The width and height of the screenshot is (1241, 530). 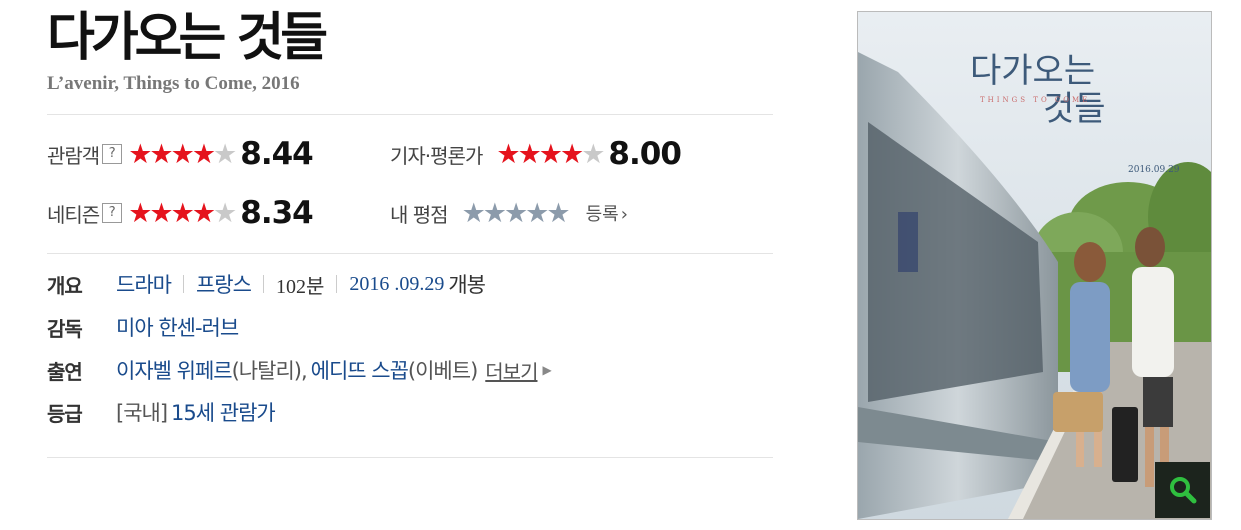 I want to click on magnifier-icon, so click(x=1182, y=490).